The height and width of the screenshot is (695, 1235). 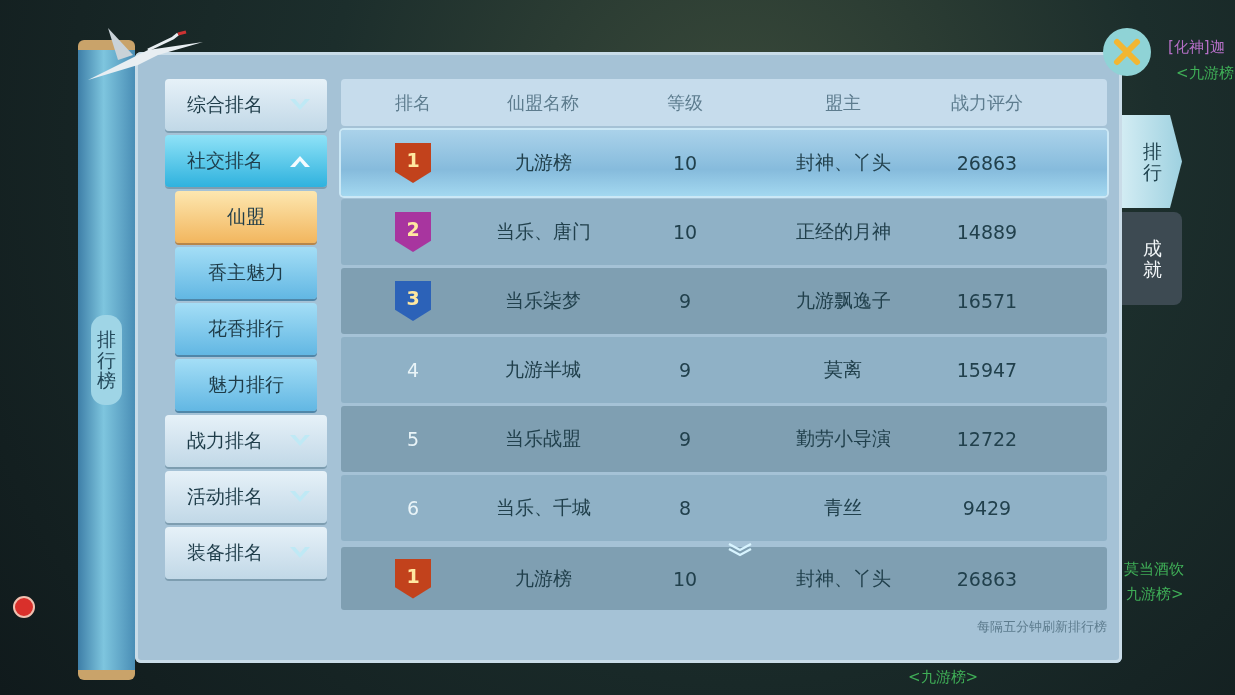 I want to click on power-score: 14889, so click(x=987, y=232).